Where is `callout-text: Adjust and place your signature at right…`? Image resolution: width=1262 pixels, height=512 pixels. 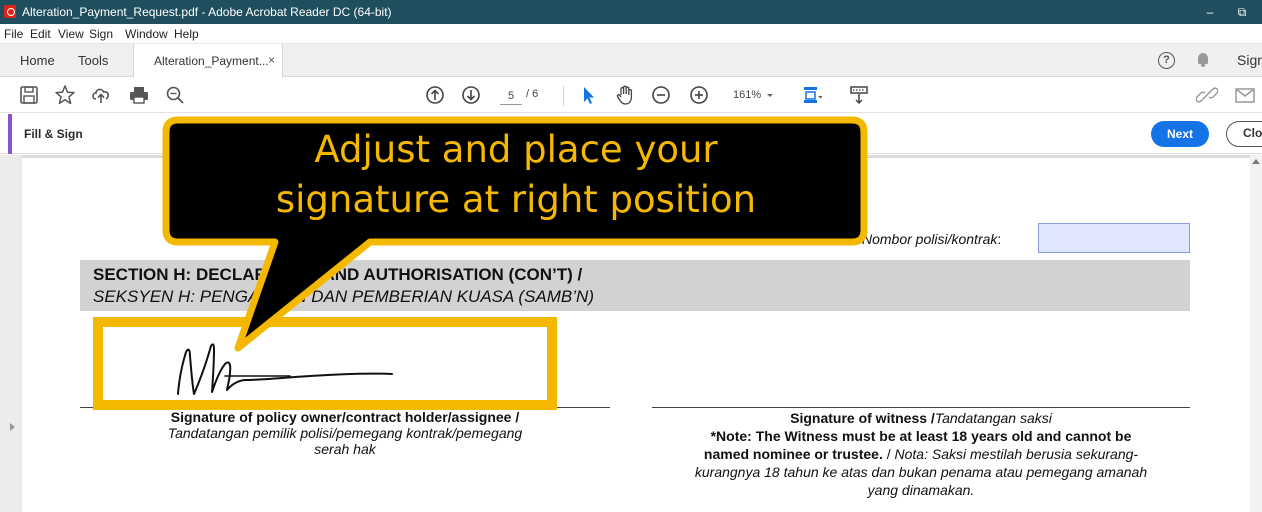 callout-text: Adjust and place your signature at right… is located at coordinates (516, 175).